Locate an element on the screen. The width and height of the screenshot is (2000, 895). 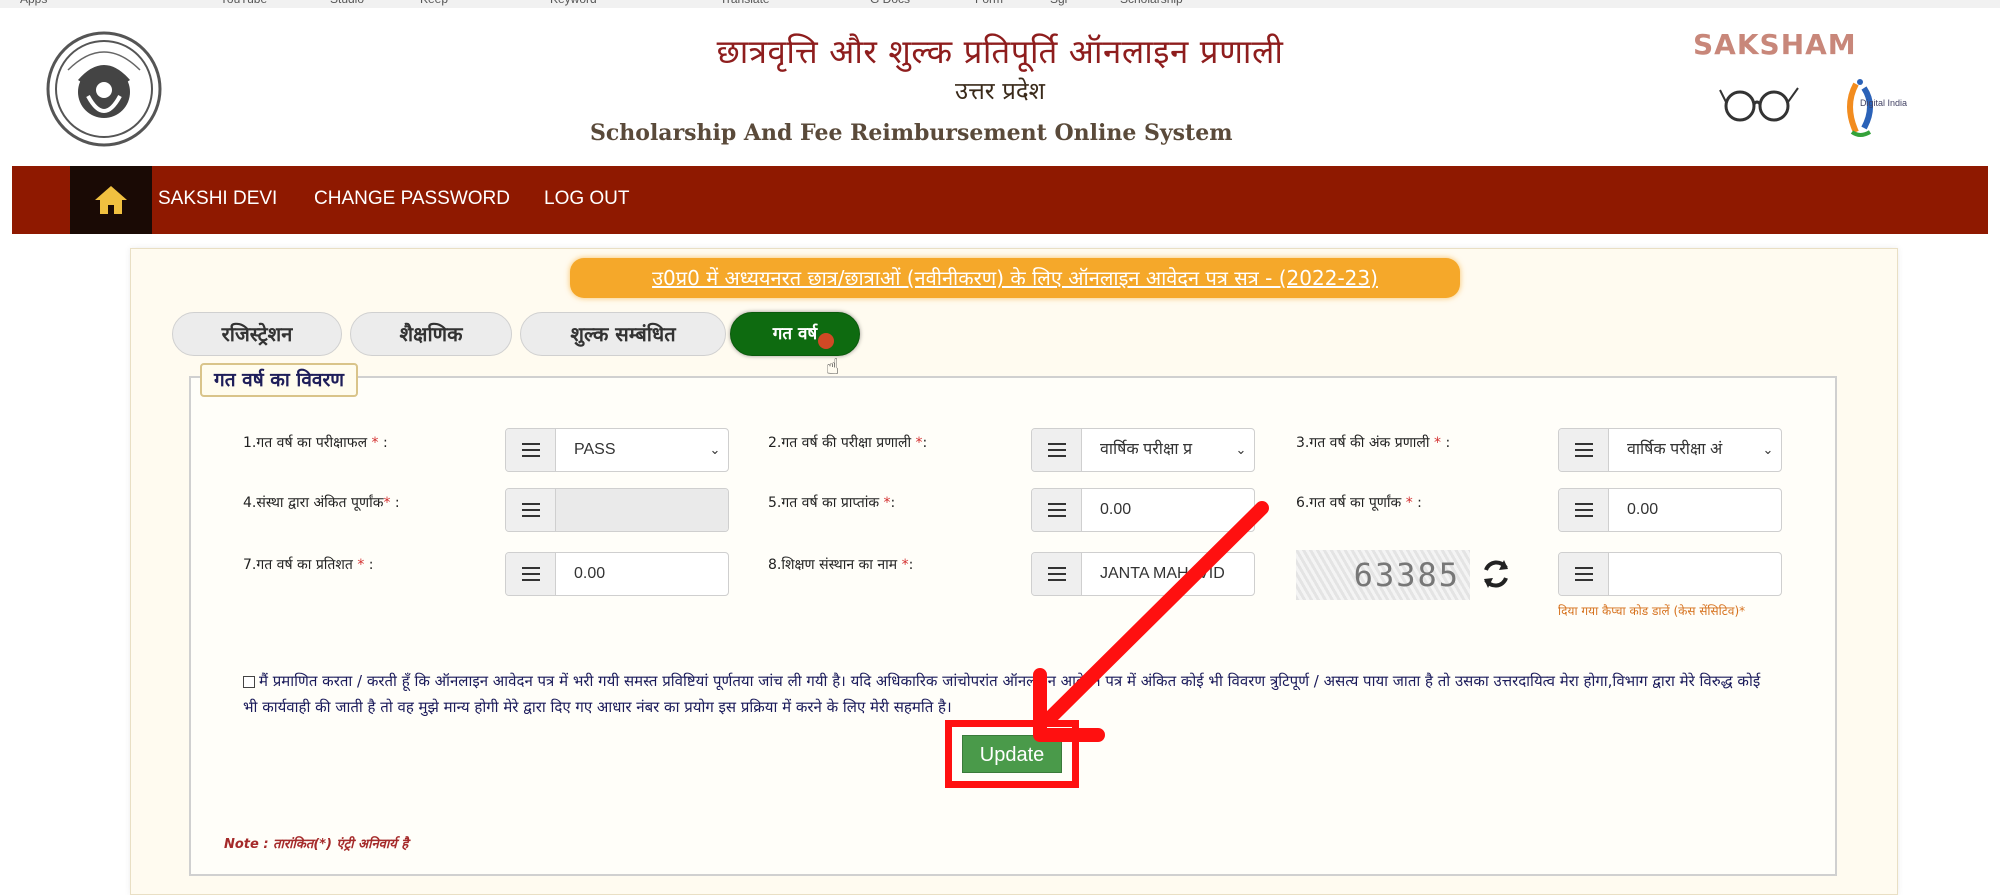
field-label-institution-max-marks: 4.संस्था द्वारा अंकित पूर्णांक* : is located at coordinates (321, 503).